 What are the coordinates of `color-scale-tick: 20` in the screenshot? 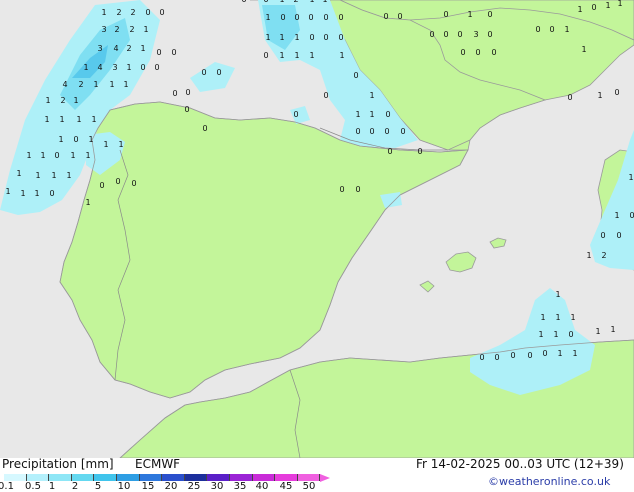 It's located at (171, 486).